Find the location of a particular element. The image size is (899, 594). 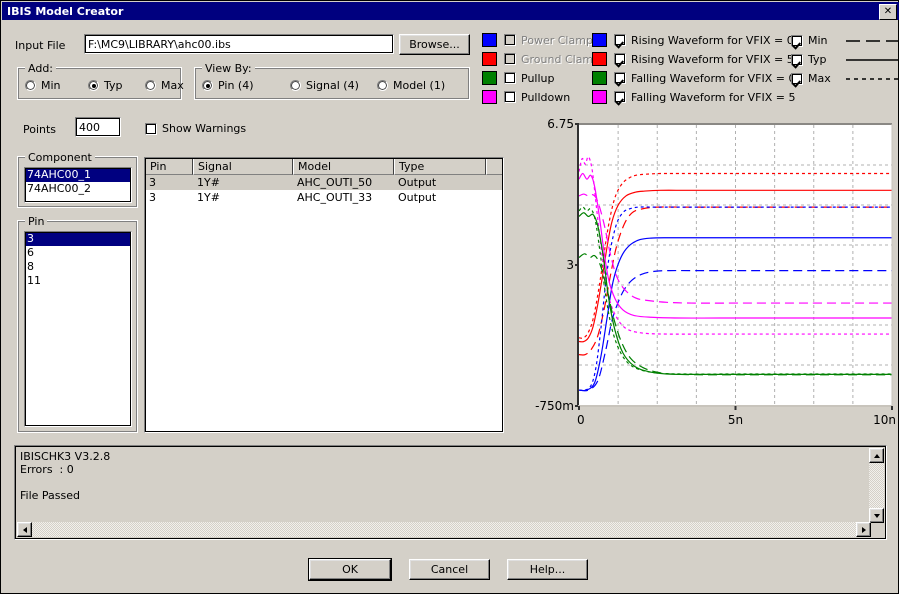

col-header-signal: Signal is located at coordinates (243, 166).